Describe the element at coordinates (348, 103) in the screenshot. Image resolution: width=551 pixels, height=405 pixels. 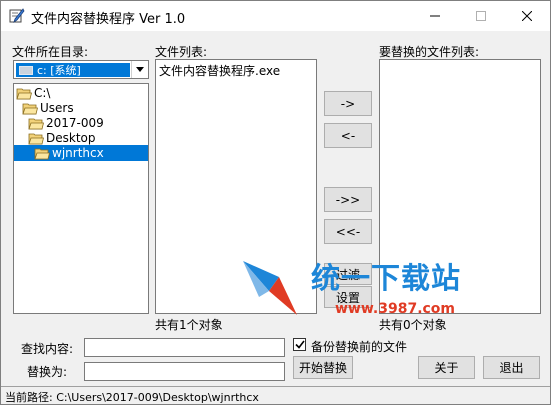
I see `add-selected-button: ->` at that location.